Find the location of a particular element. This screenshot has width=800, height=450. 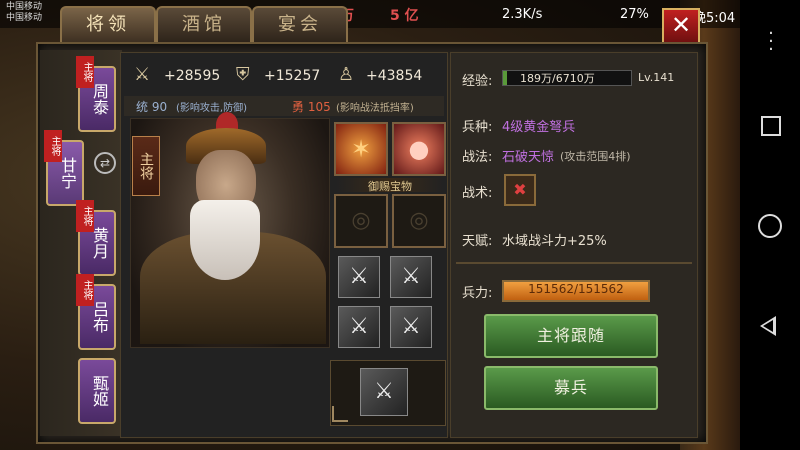

exp-value: 189万/6710万 is located at coordinates (557, 78).